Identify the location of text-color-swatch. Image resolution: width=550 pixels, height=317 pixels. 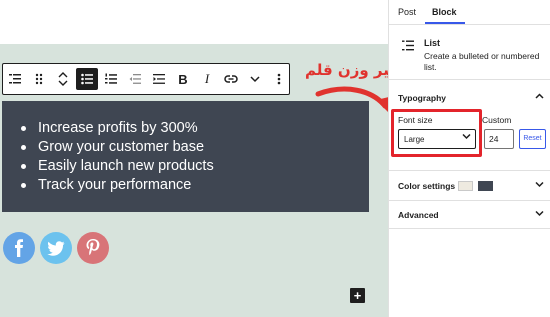
(485, 186).